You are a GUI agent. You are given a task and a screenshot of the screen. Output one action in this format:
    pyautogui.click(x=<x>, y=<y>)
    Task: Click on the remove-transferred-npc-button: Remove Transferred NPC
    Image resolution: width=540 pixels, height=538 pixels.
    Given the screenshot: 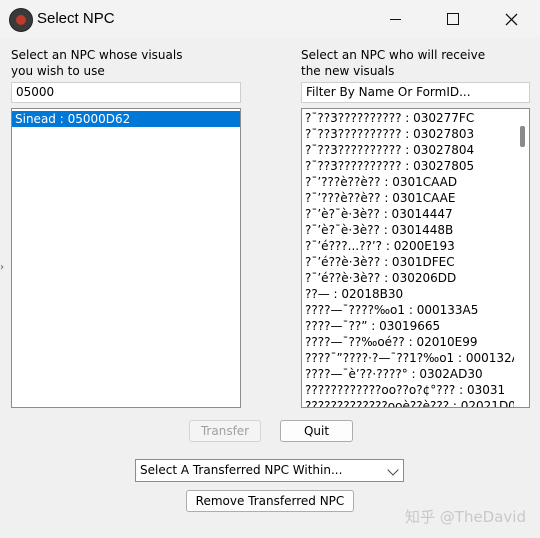 What is the action you would take?
    pyautogui.click(x=270, y=501)
    